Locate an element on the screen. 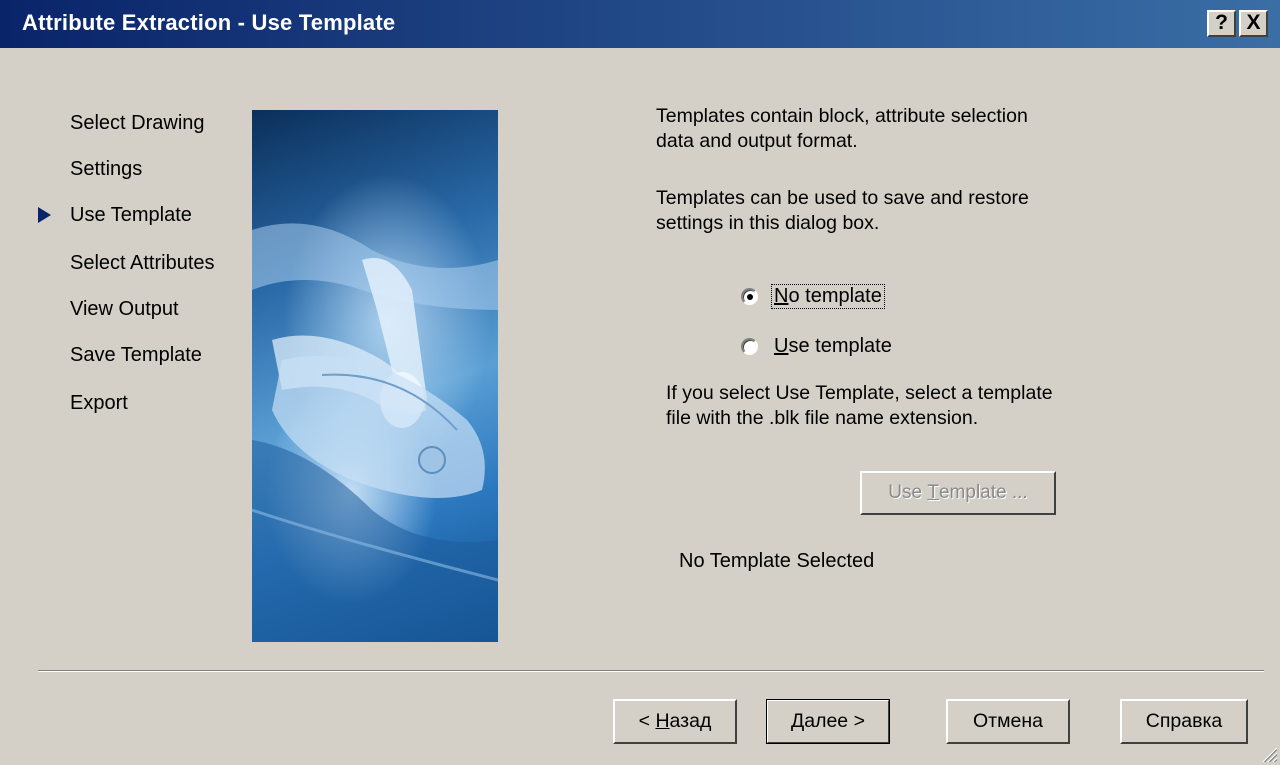  hand-mouse-illustration is located at coordinates (375, 432).